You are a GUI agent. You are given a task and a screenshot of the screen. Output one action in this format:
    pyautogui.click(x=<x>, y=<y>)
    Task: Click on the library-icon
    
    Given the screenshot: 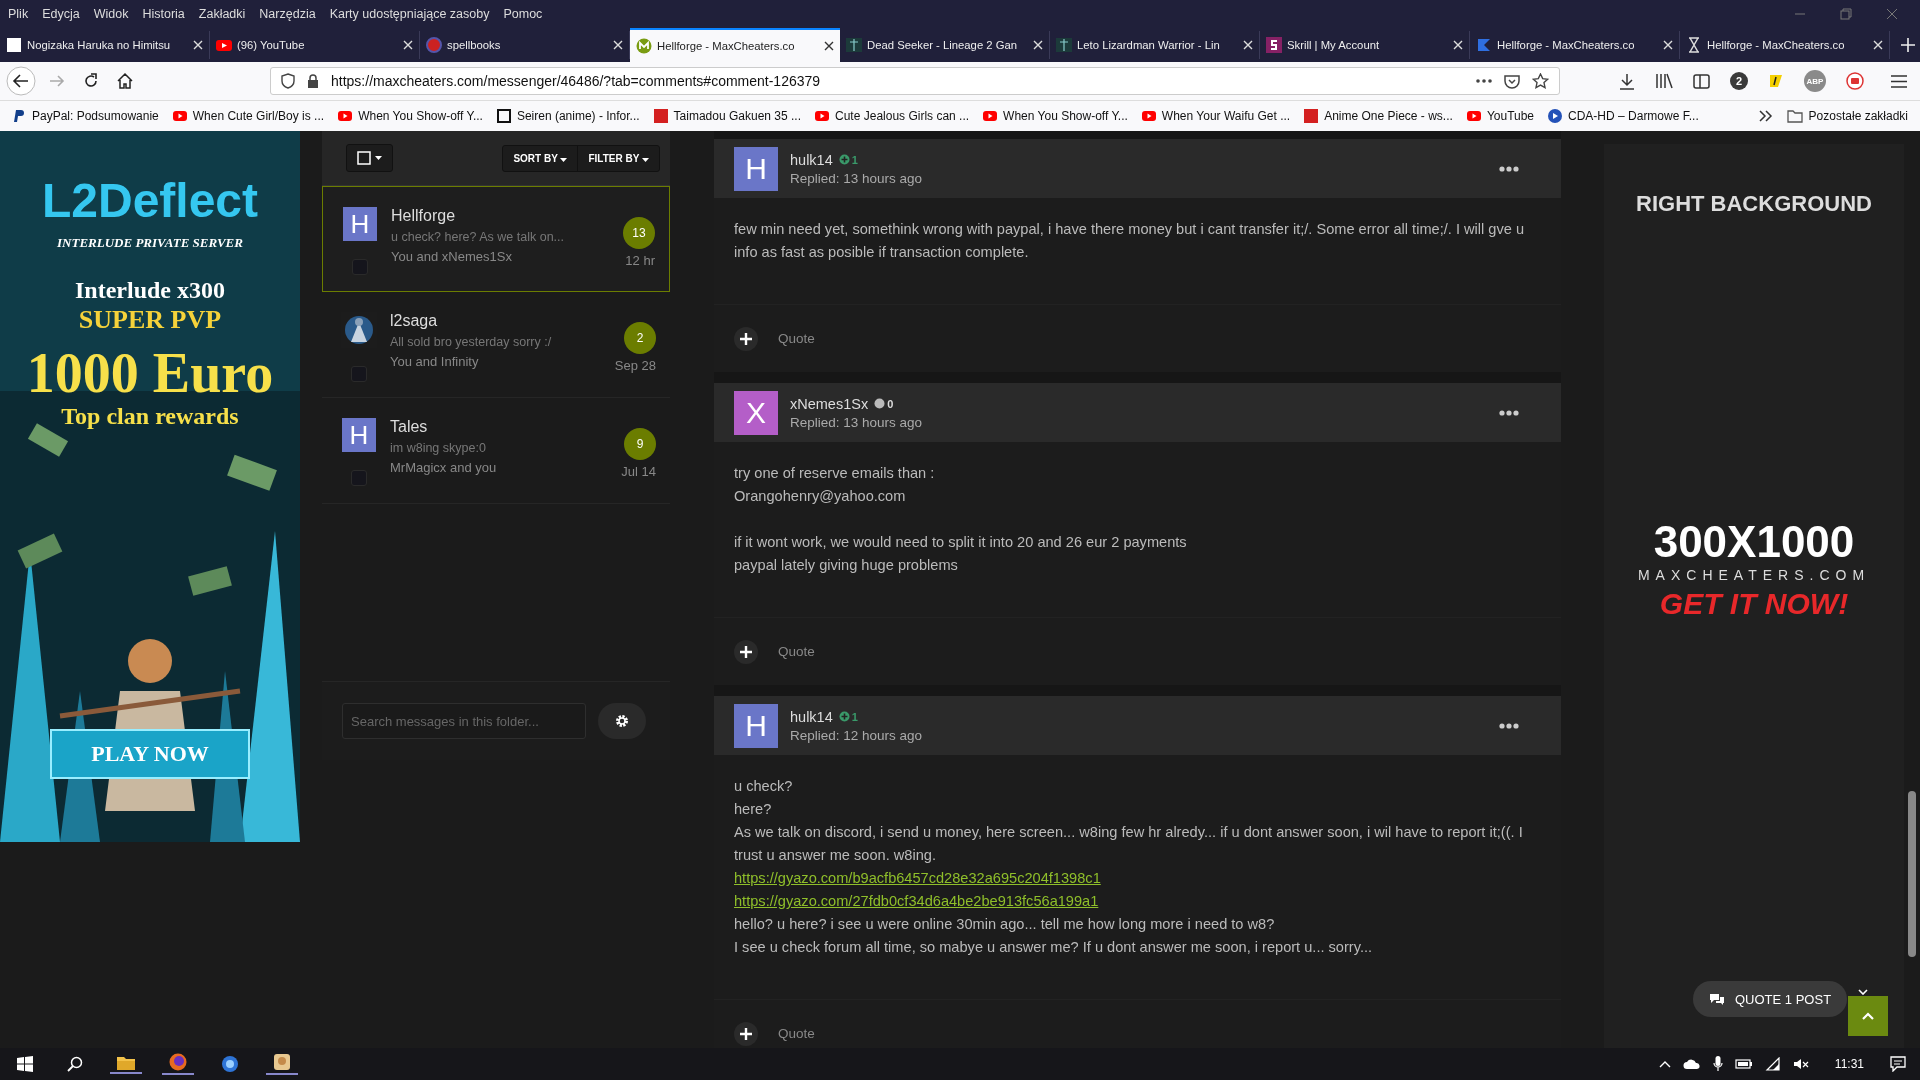 What is the action you would take?
    pyautogui.click(x=1664, y=81)
    